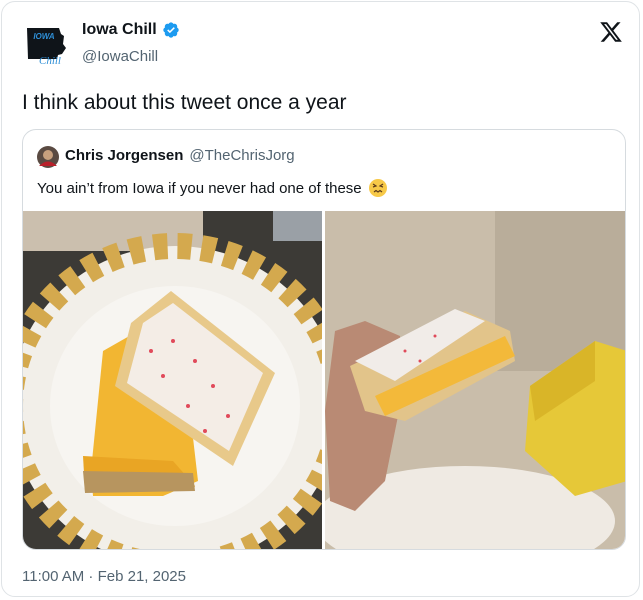  What do you see at coordinates (611, 32) in the screenshot?
I see `x-logo-icon` at bounding box center [611, 32].